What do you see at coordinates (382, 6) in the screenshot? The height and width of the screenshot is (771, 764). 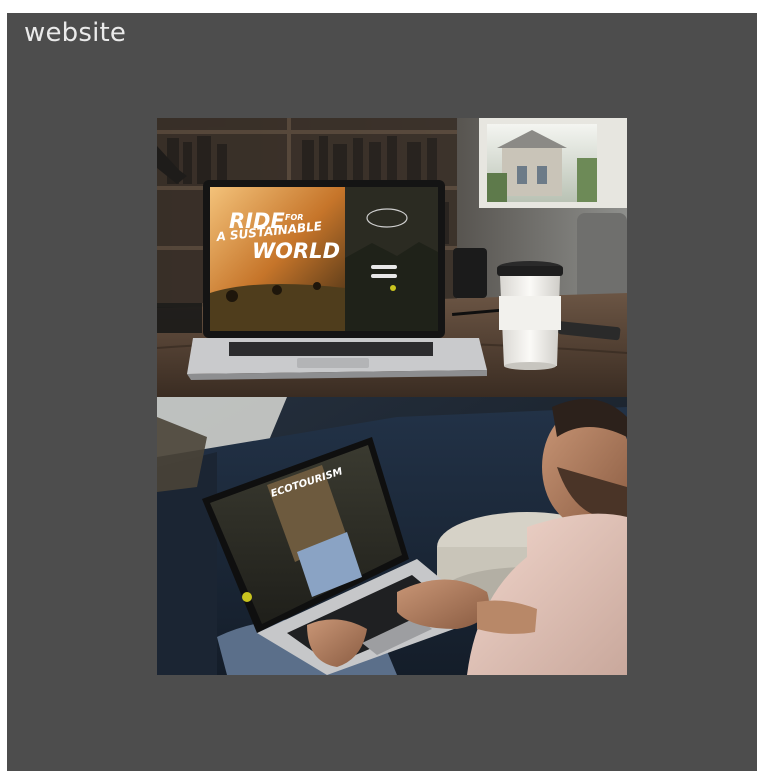 I see `top-strip` at bounding box center [382, 6].